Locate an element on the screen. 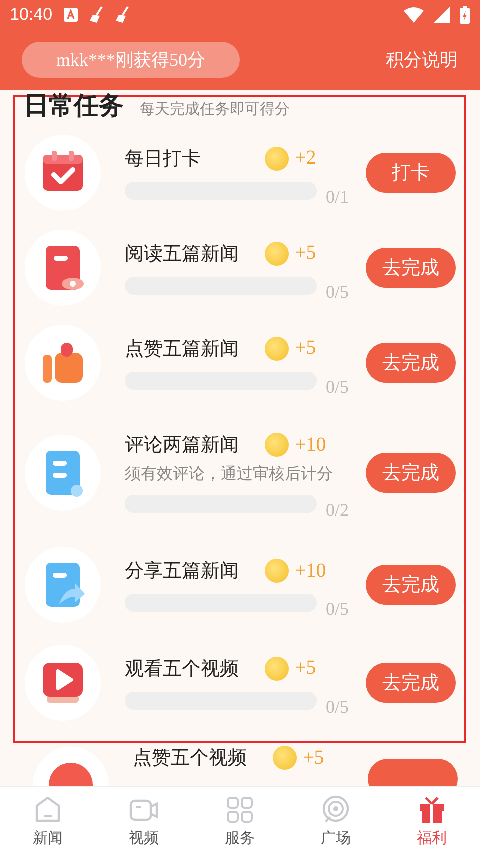 The height and width of the screenshot is (854, 480). reward-points: +2 is located at coordinates (305, 158).